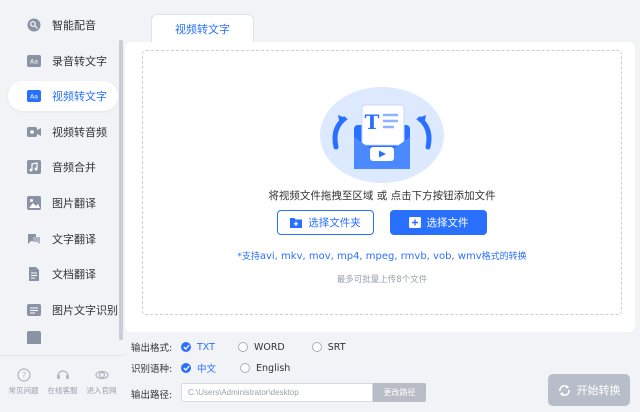 This screenshot has width=640, height=412. Describe the element at coordinates (438, 222) in the screenshot. I see `select-file-button: 选择文件` at that location.